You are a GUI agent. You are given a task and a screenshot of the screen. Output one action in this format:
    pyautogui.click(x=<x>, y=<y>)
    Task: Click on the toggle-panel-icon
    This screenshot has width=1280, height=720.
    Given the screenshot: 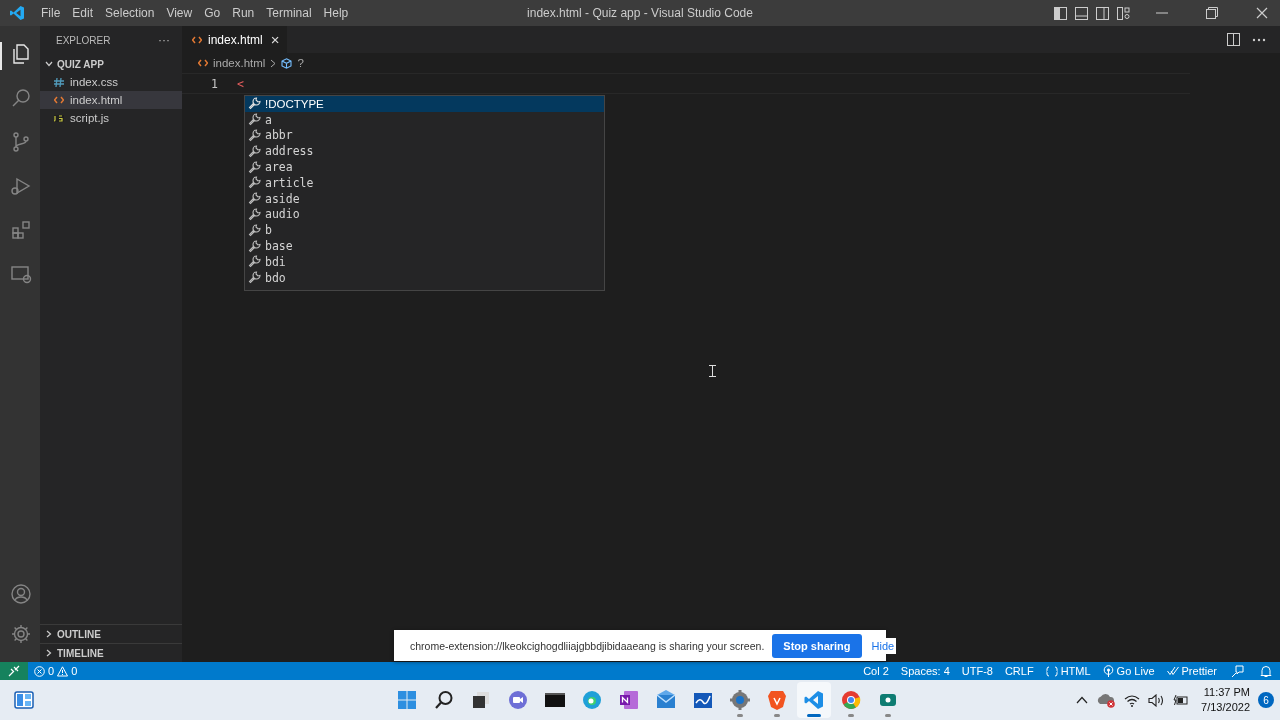 What is the action you would take?
    pyautogui.click(x=1081, y=13)
    